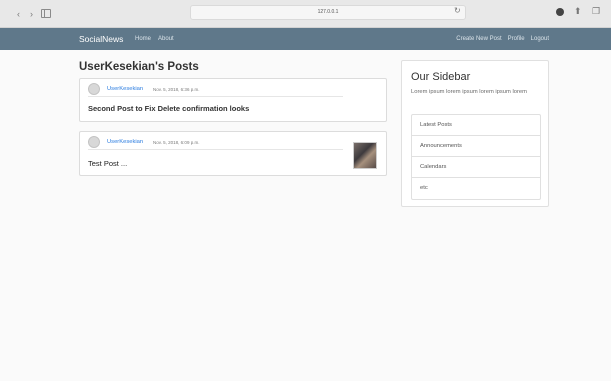 The image size is (611, 381). I want to click on post-date: Nov. 5, 2018, 6:09 p.m., so click(176, 142).